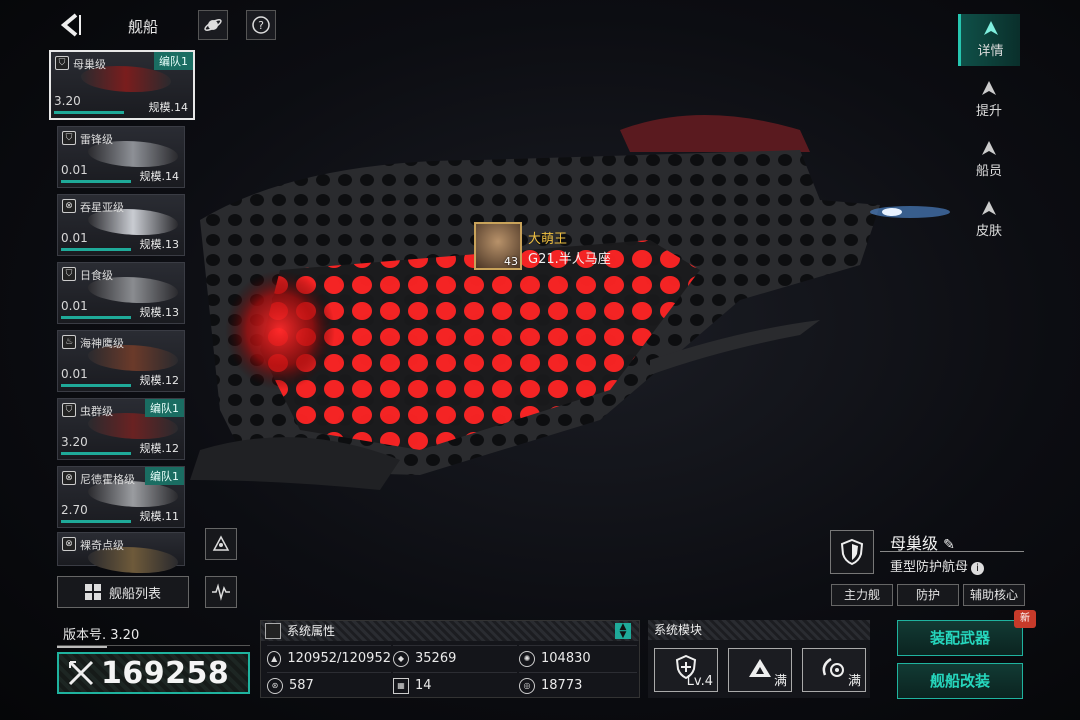 The height and width of the screenshot is (720, 1080). Describe the element at coordinates (121, 293) in the screenshot. I see `ship-card: ⛉ 日食级 0.01 规模.13` at that location.